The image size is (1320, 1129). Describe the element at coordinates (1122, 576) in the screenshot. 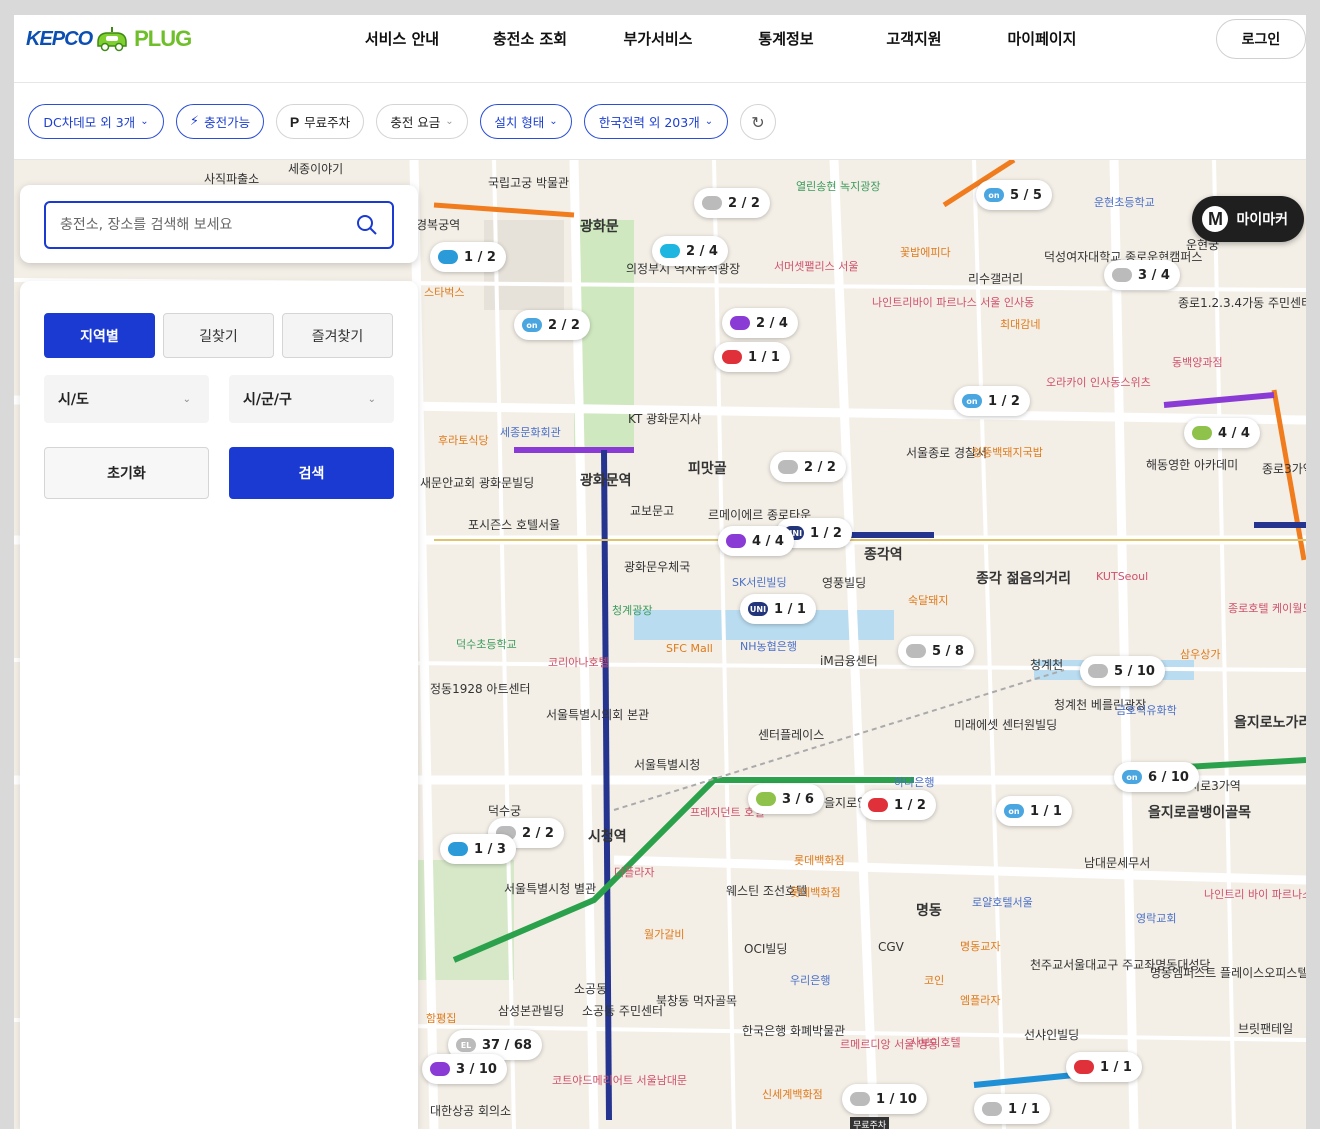

I see `place-label: KUTSeoul` at that location.